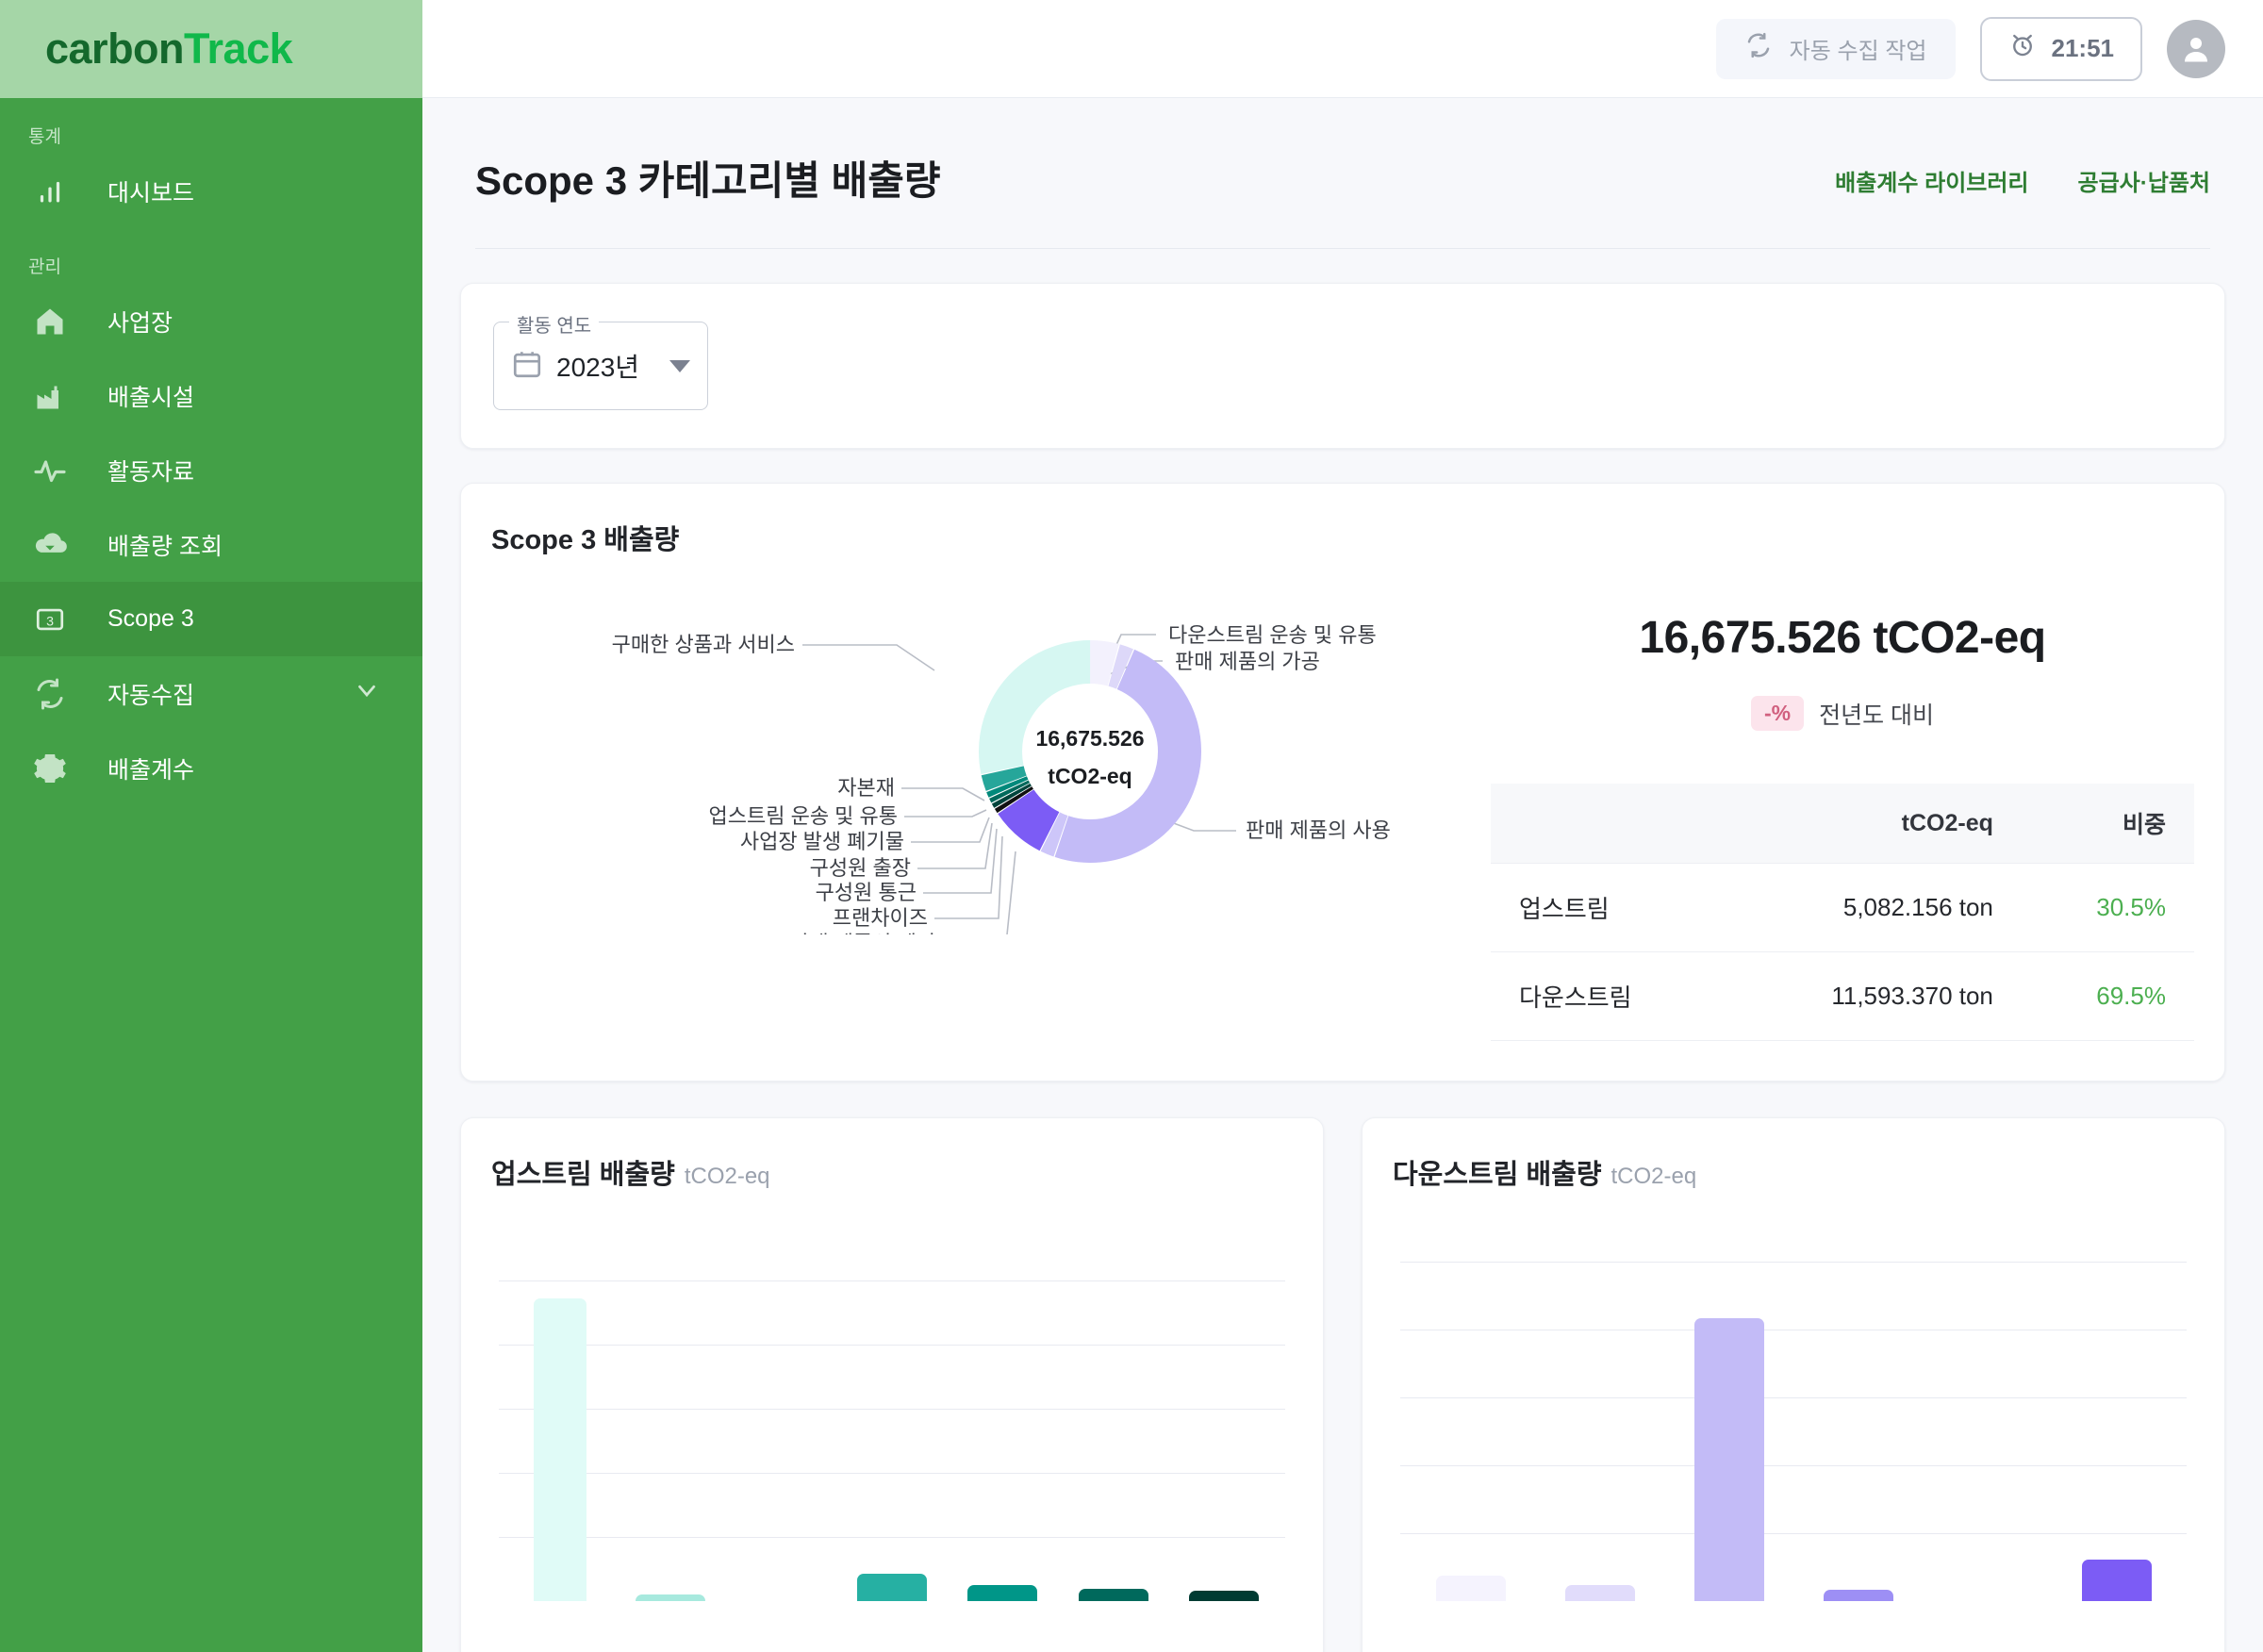 The width and height of the screenshot is (2263, 1652). I want to click on col-share: 비중, so click(2107, 824).